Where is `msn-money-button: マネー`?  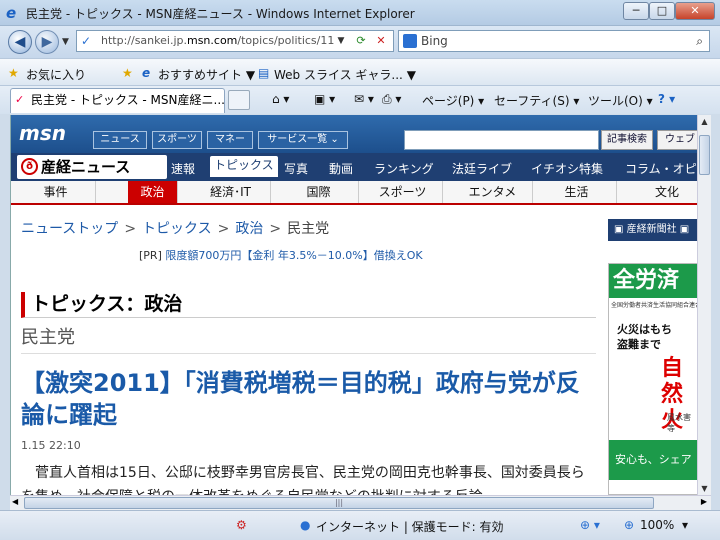 msn-money-button: マネー is located at coordinates (230, 140).